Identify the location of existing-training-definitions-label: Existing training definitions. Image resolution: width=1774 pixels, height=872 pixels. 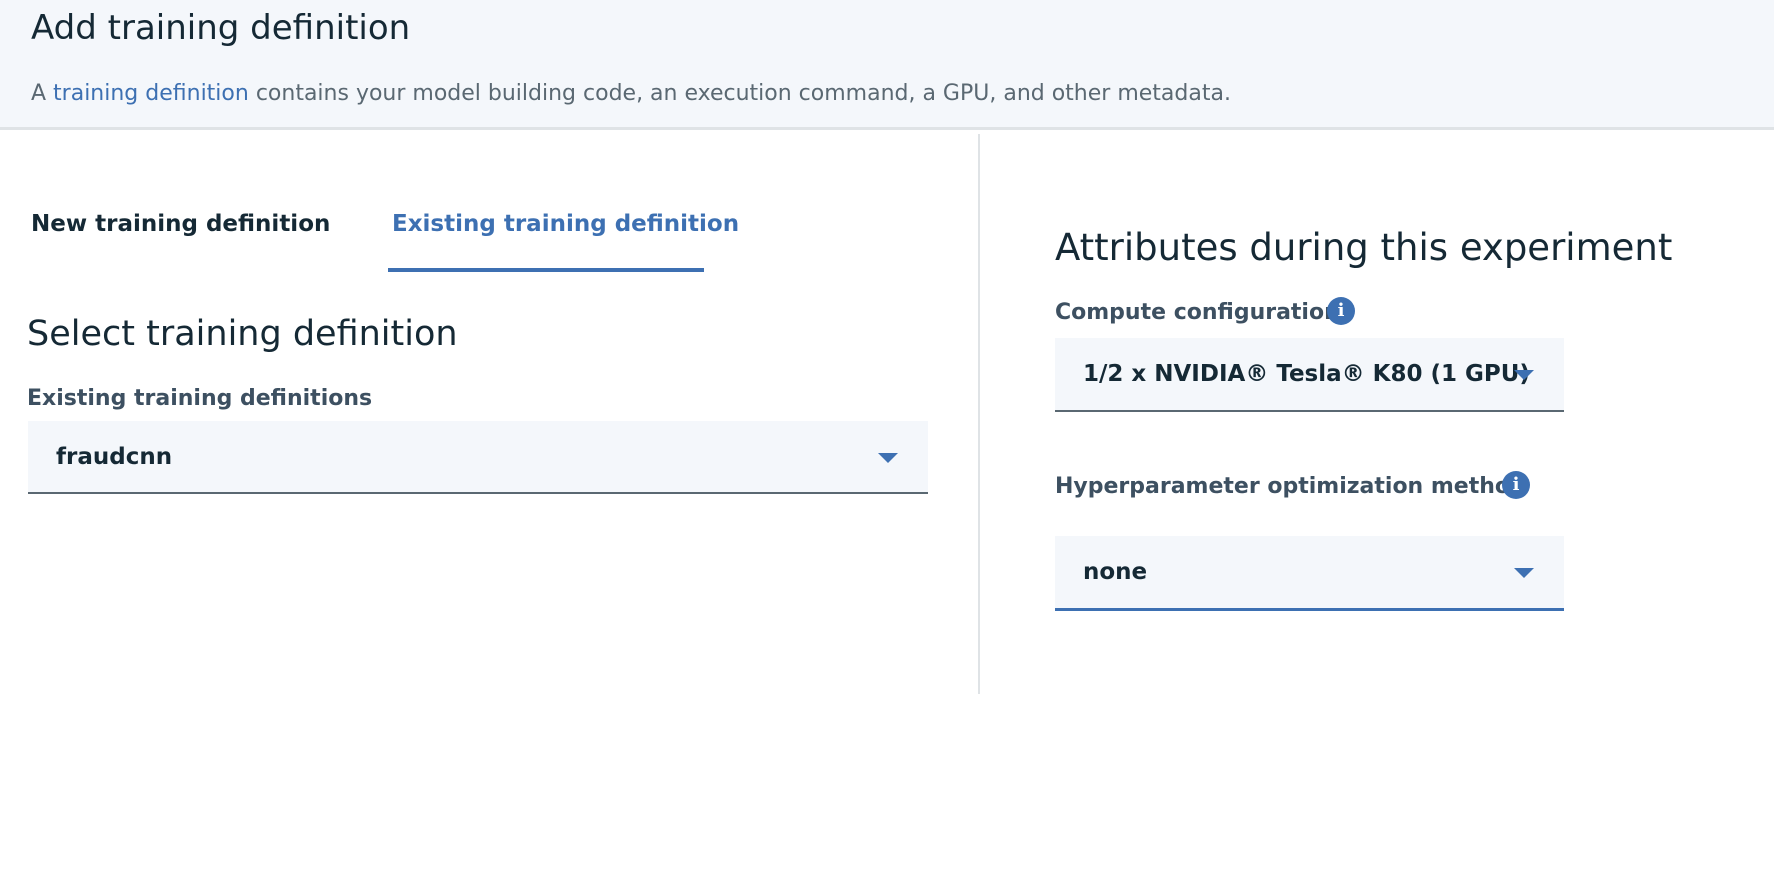
(200, 398).